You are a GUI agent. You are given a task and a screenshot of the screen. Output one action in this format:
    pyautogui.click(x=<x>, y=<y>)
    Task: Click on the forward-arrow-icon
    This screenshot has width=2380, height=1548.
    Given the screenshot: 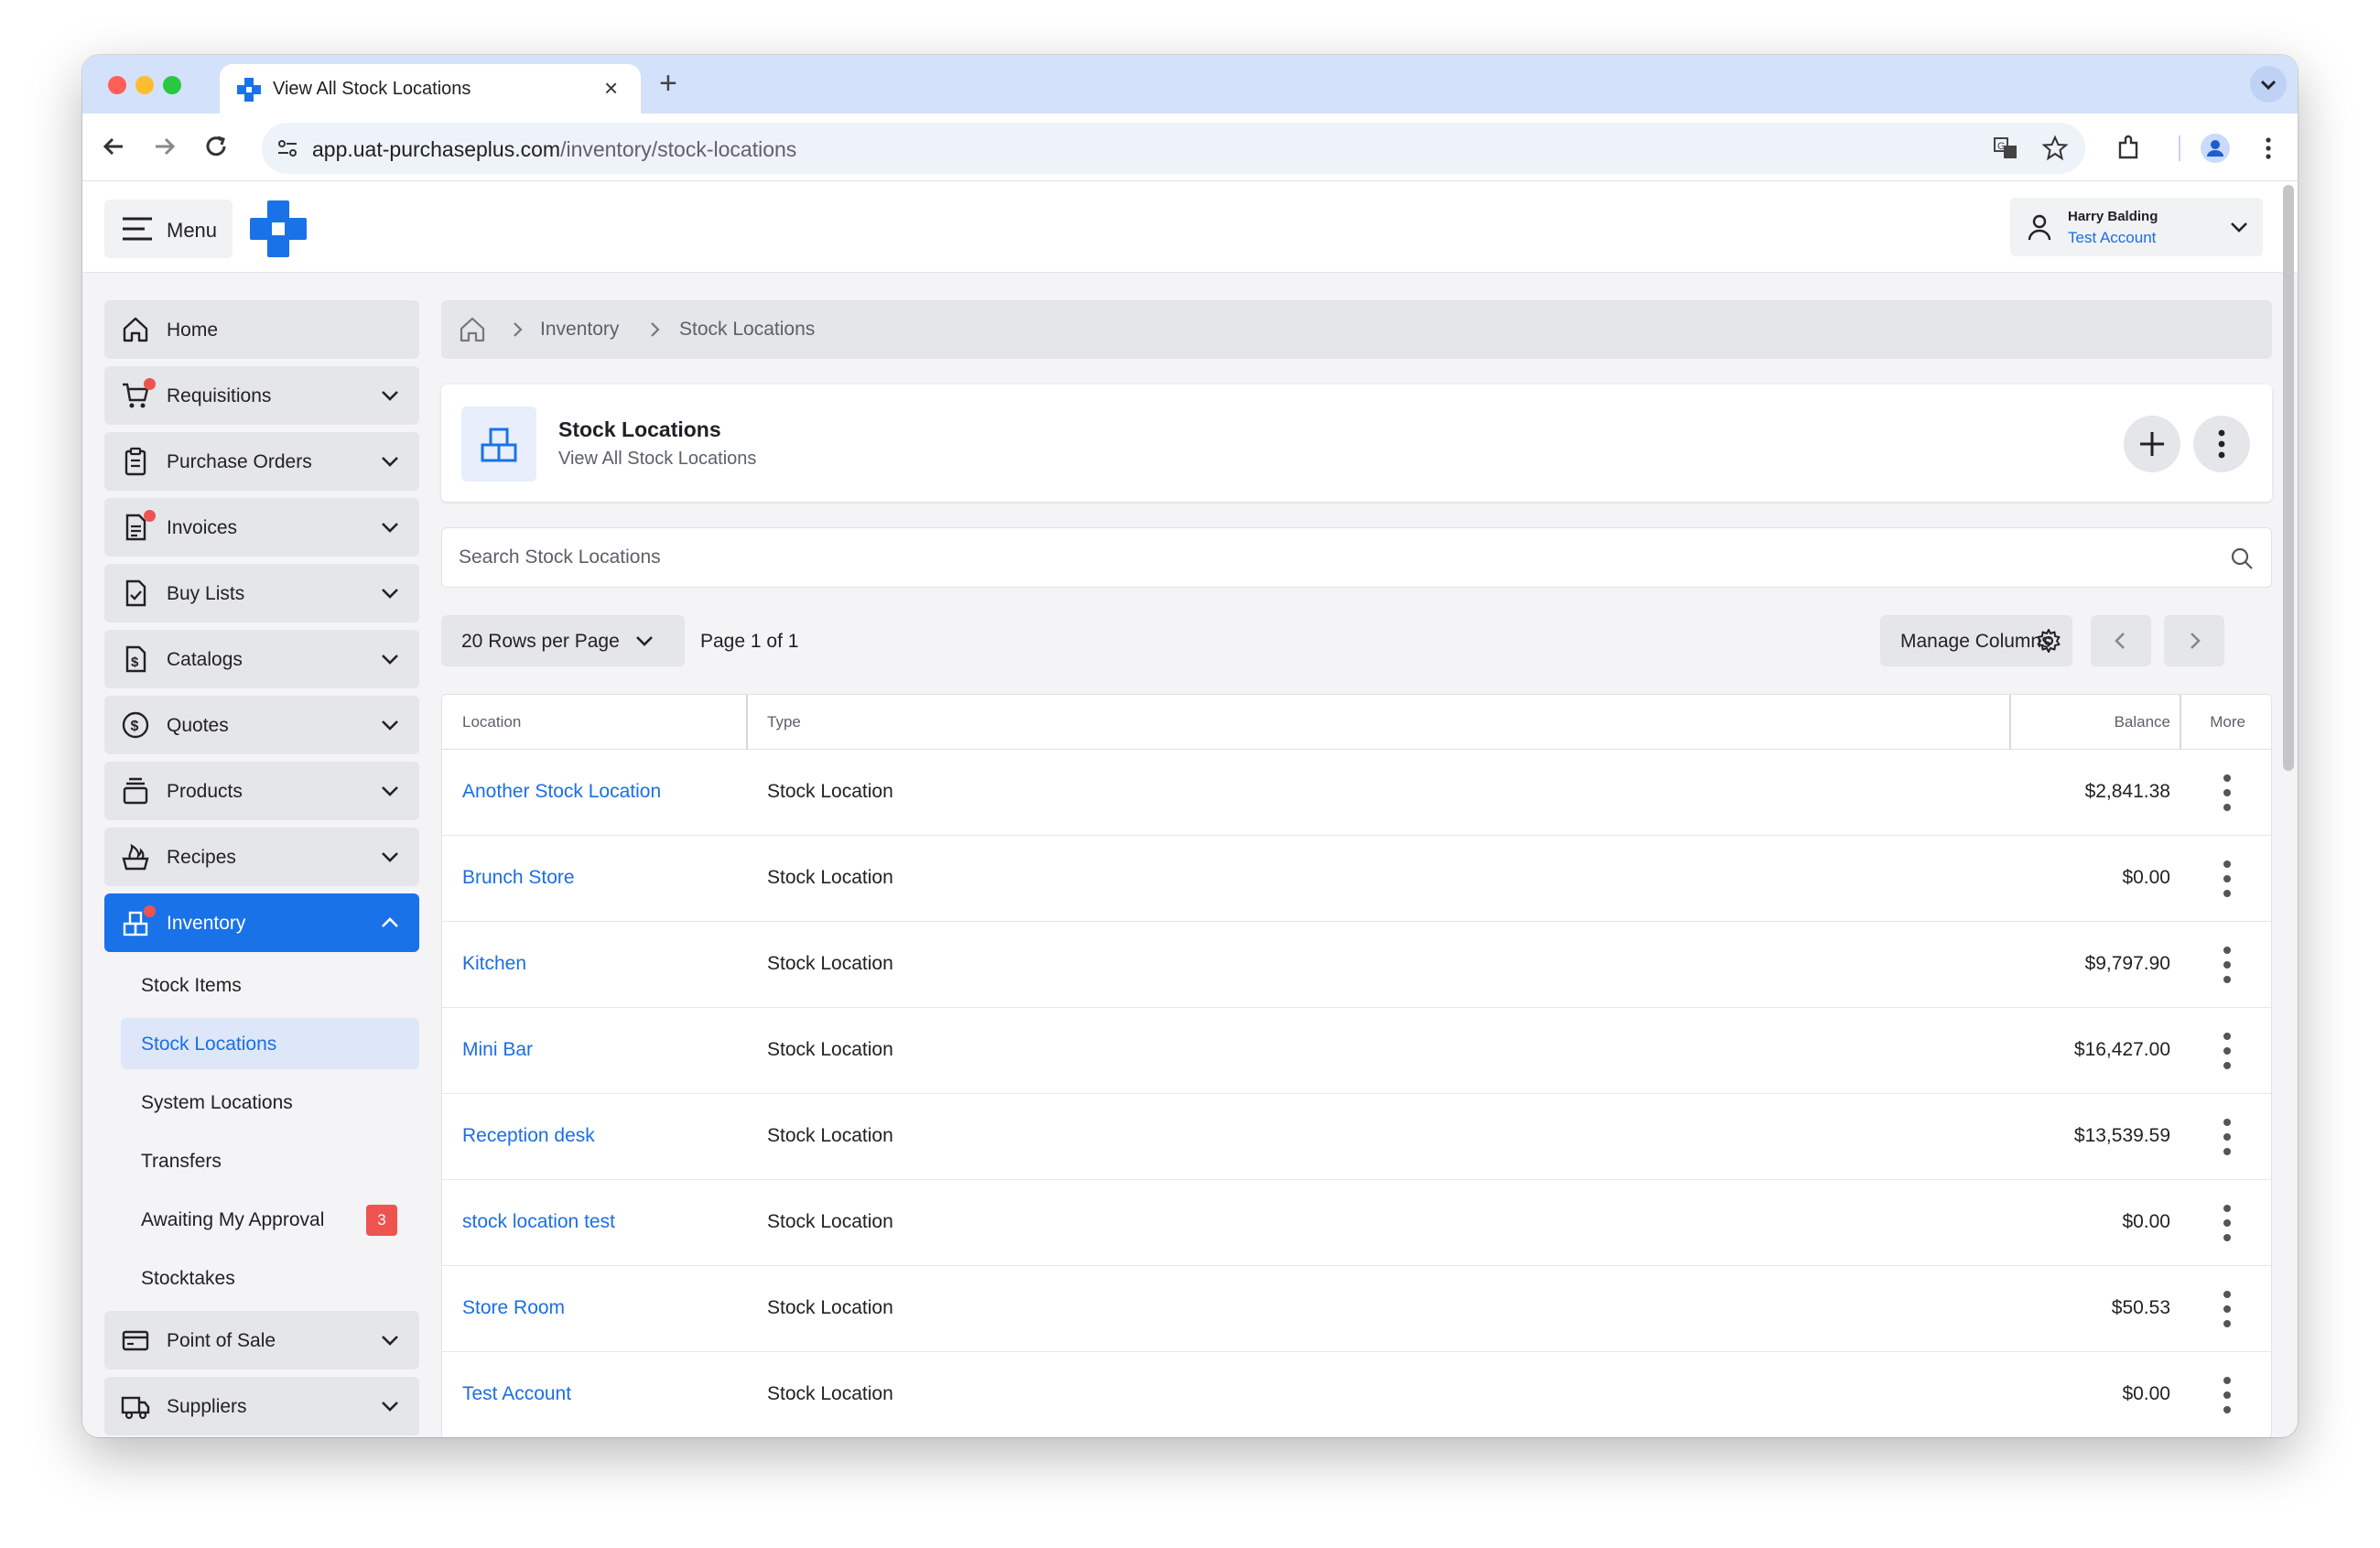 What is the action you would take?
    pyautogui.click(x=164, y=146)
    